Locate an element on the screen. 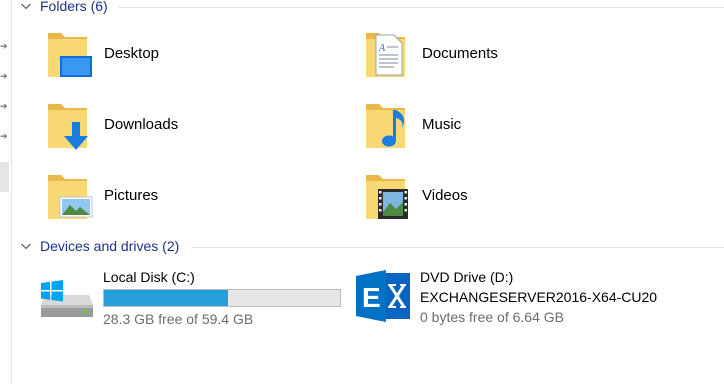  drive-name: Local Disk (C:) is located at coordinates (149, 277).